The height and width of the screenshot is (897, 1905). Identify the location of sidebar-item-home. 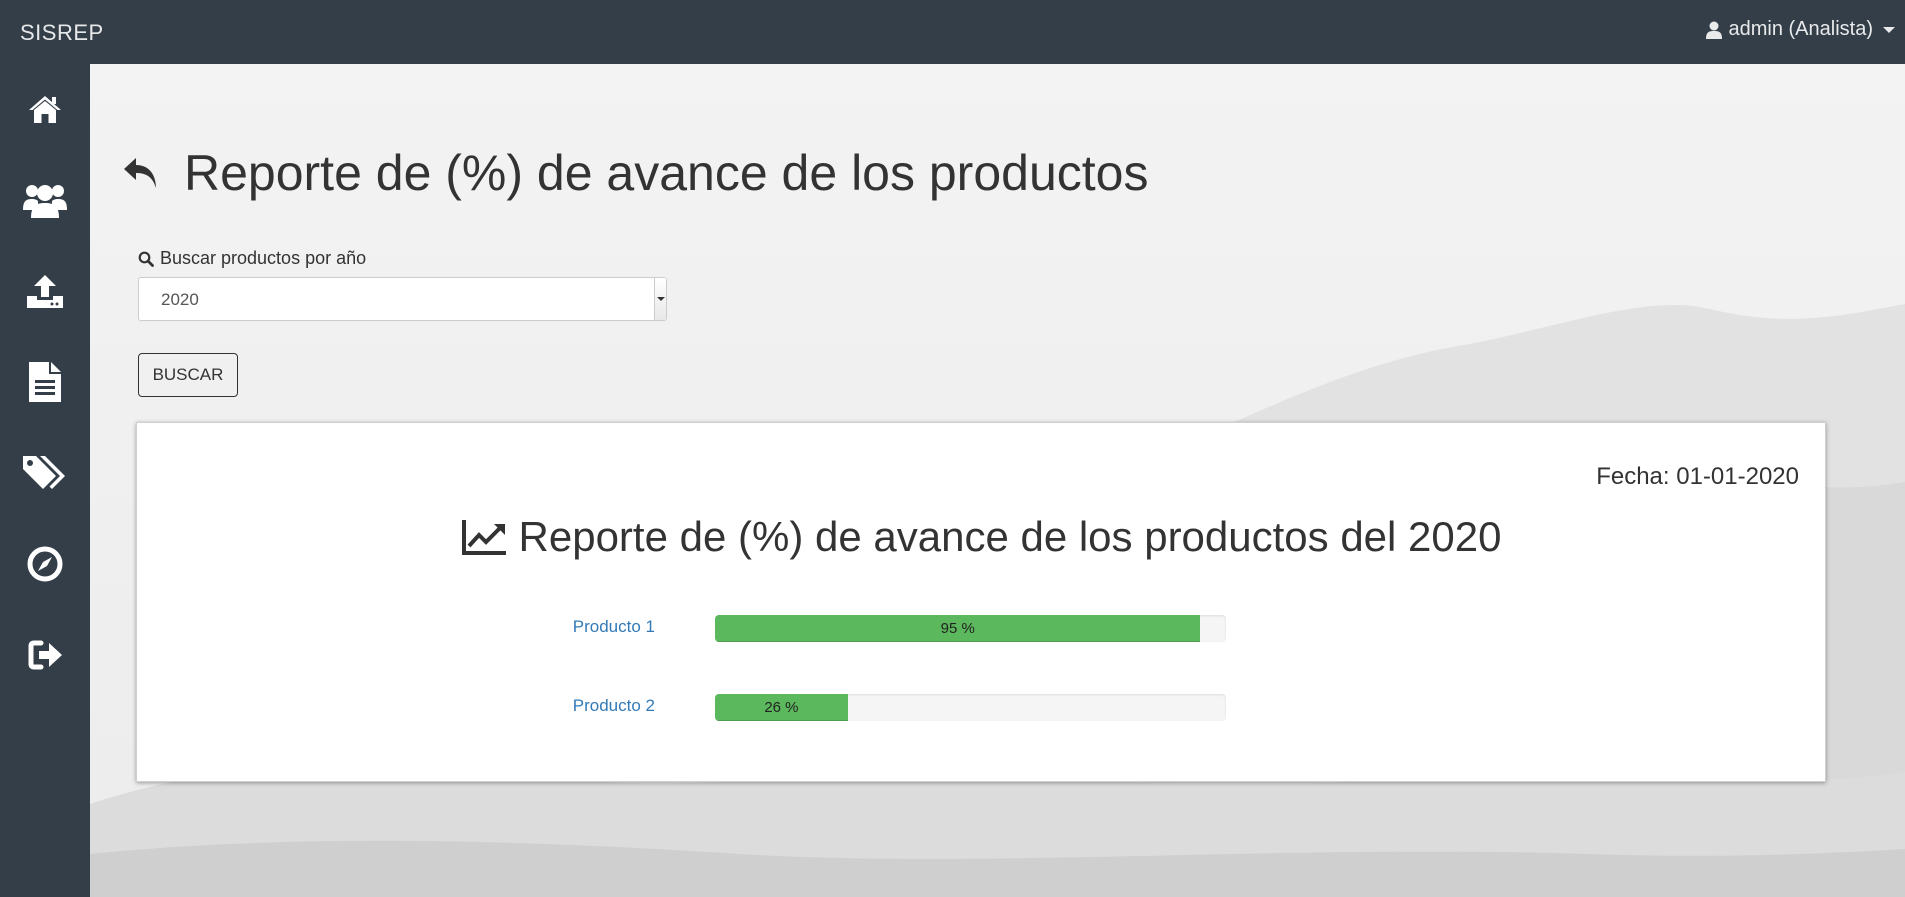
(45, 109).